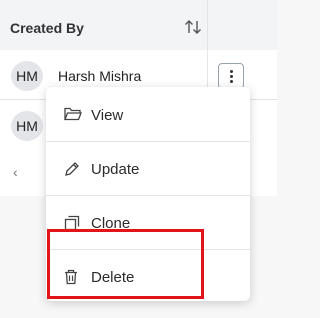 The height and width of the screenshot is (318, 320). I want to click on menu-item-label: Delete, so click(113, 277).